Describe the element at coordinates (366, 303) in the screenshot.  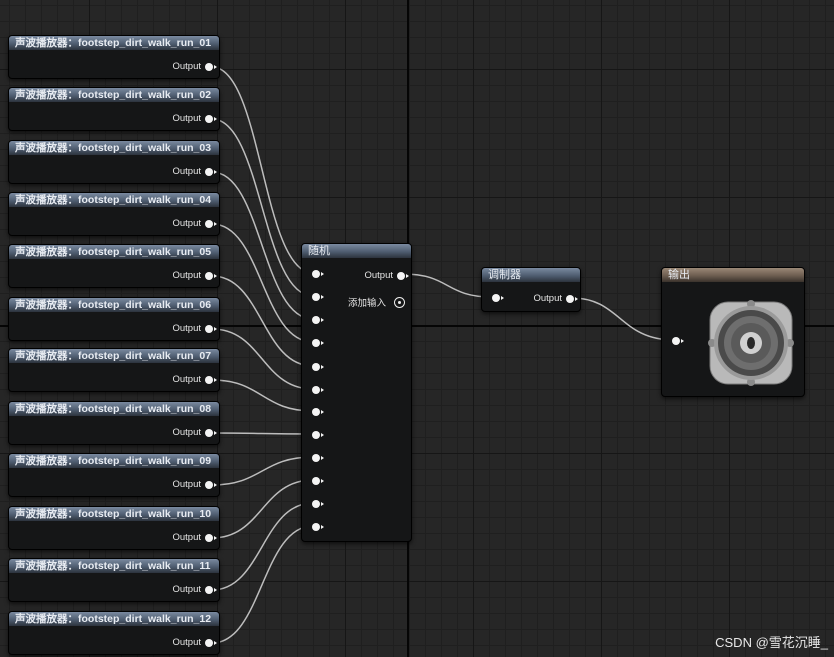
I see `add-input-label: 添加输入` at that location.